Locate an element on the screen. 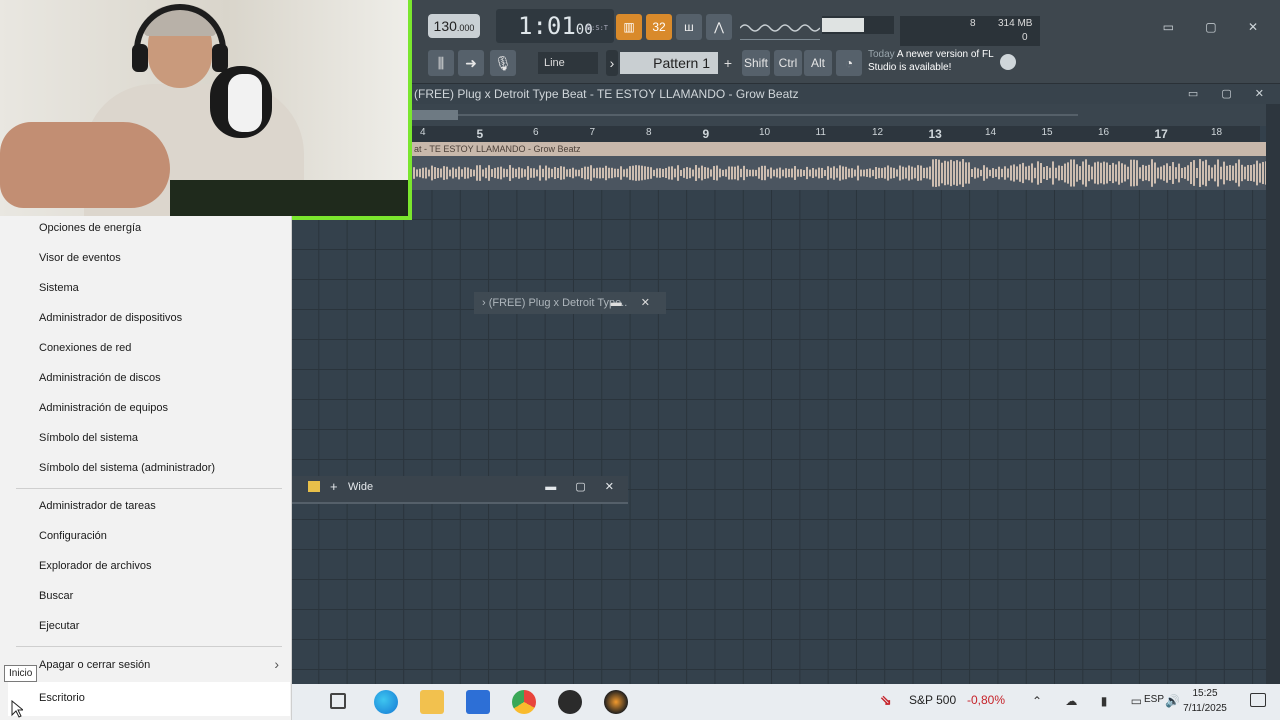  audio-clip: at - TE ESTOY LLAMANDO - Grow Beatz is located at coordinates (838, 166).